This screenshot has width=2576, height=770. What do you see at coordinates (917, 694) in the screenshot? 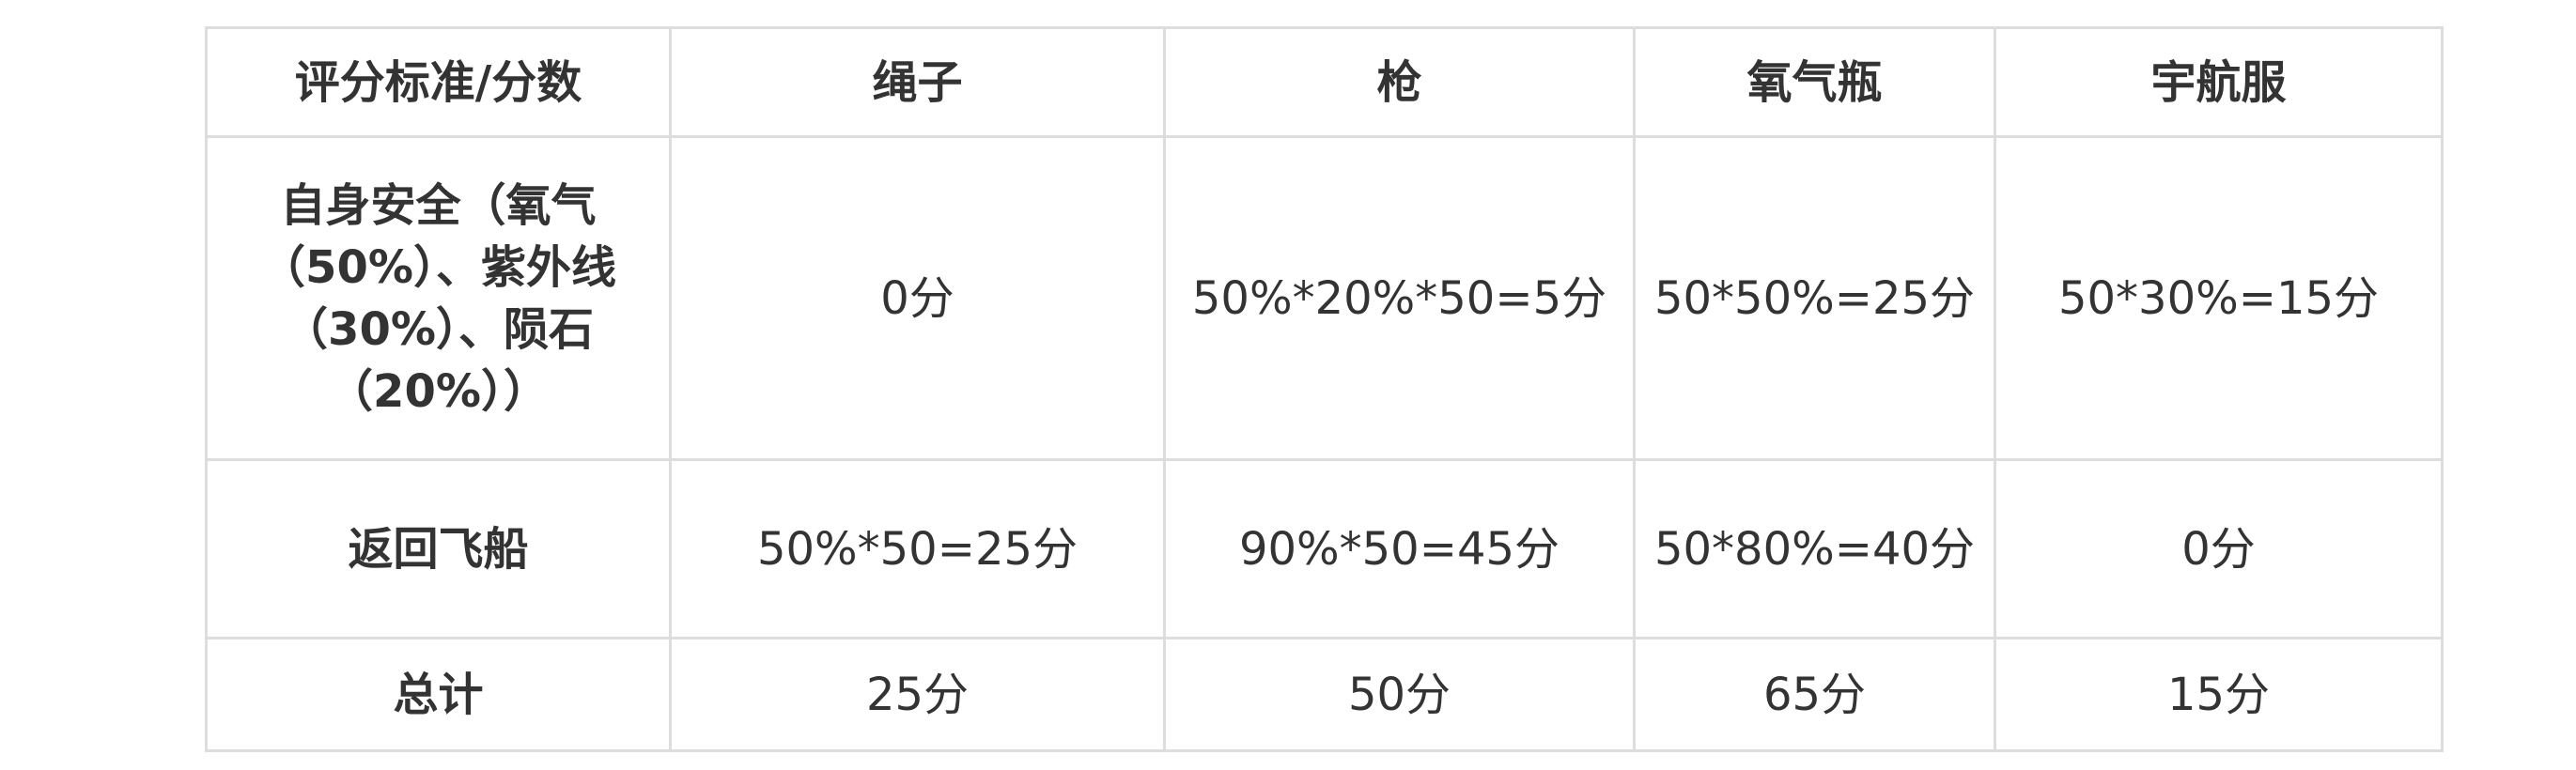
I see `table-cell: 25分` at bounding box center [917, 694].